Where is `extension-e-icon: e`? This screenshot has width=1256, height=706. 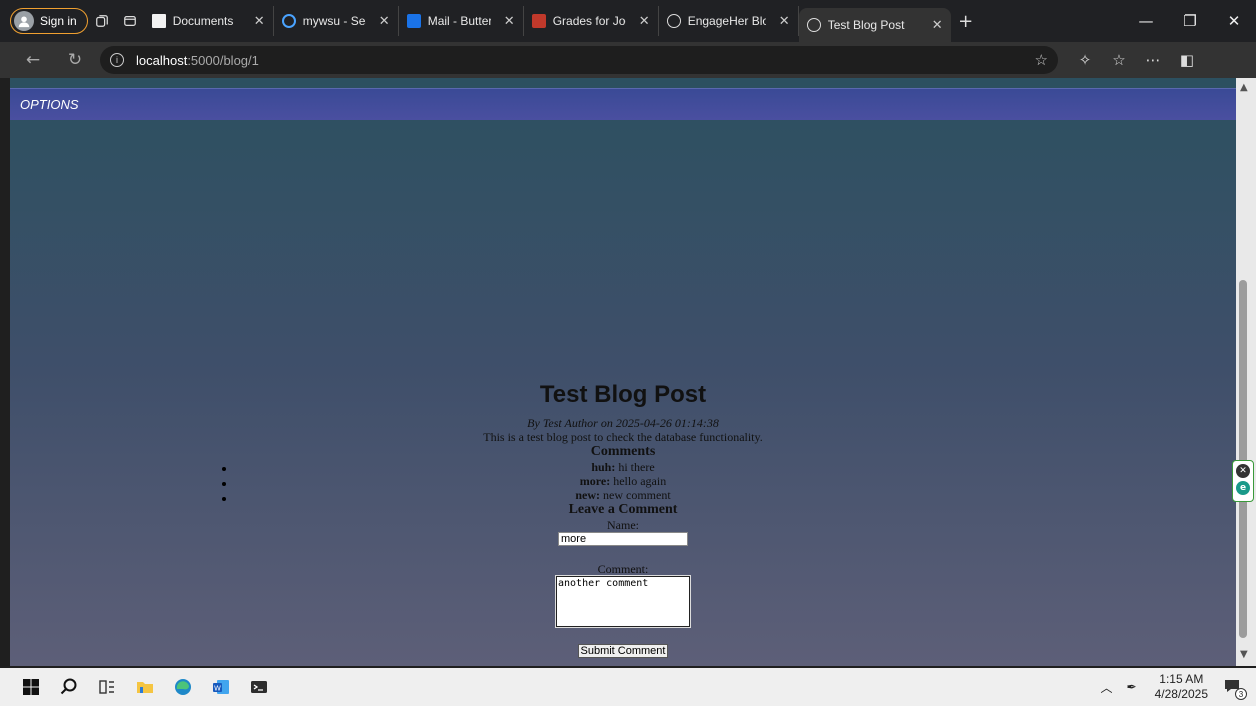 extension-e-icon: e is located at coordinates (1243, 488).